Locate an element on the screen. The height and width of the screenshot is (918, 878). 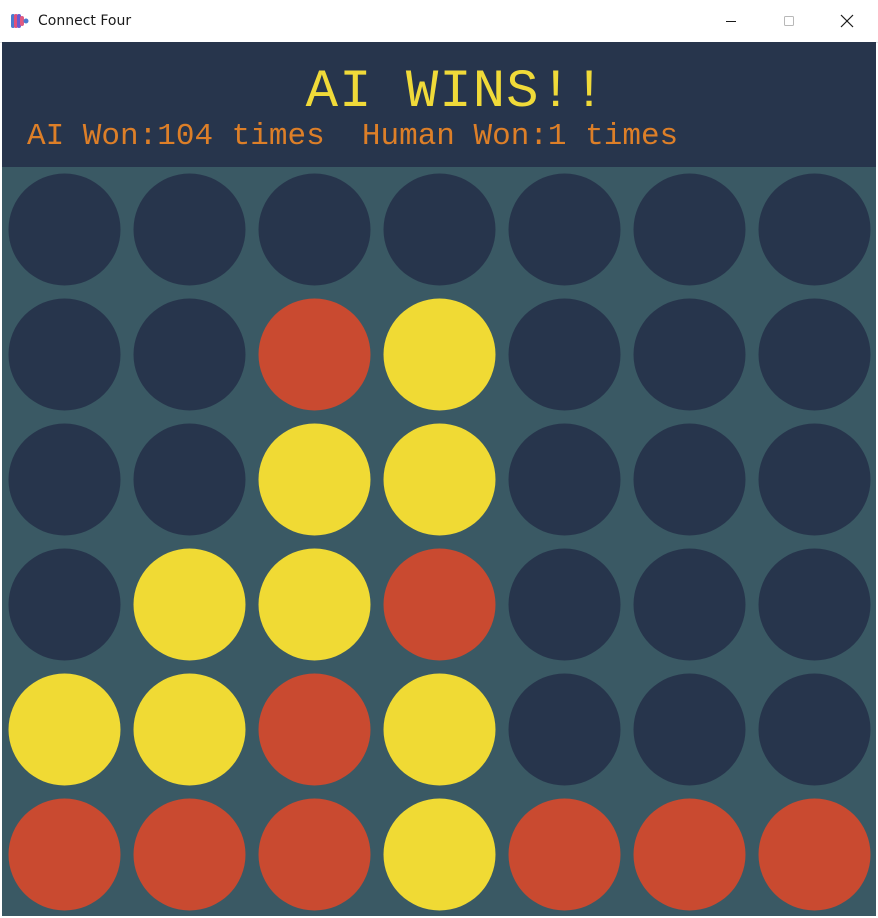
maximize-button is located at coordinates (789, 21).